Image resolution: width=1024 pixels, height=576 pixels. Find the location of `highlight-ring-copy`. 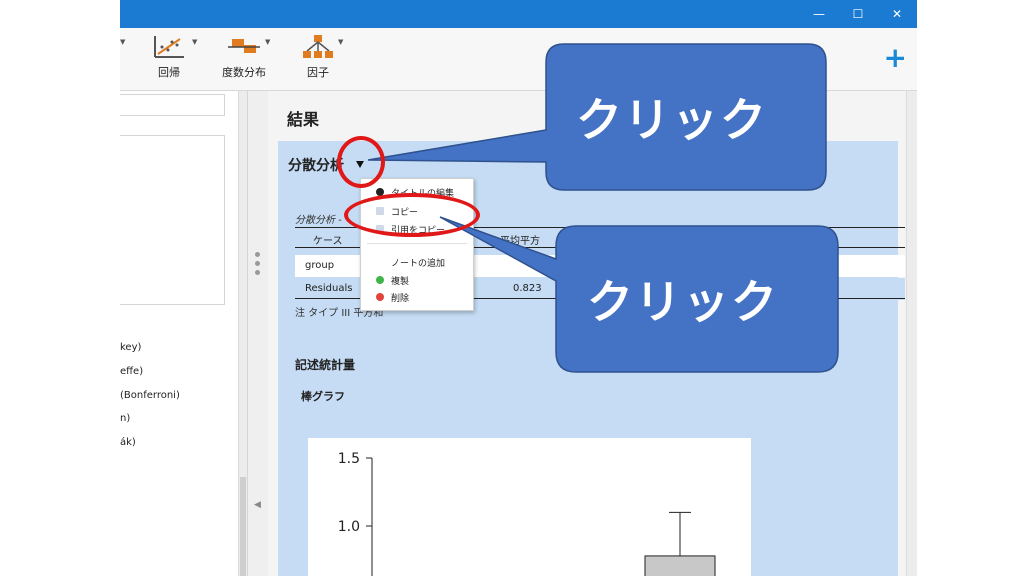

highlight-ring-copy is located at coordinates (412, 215).